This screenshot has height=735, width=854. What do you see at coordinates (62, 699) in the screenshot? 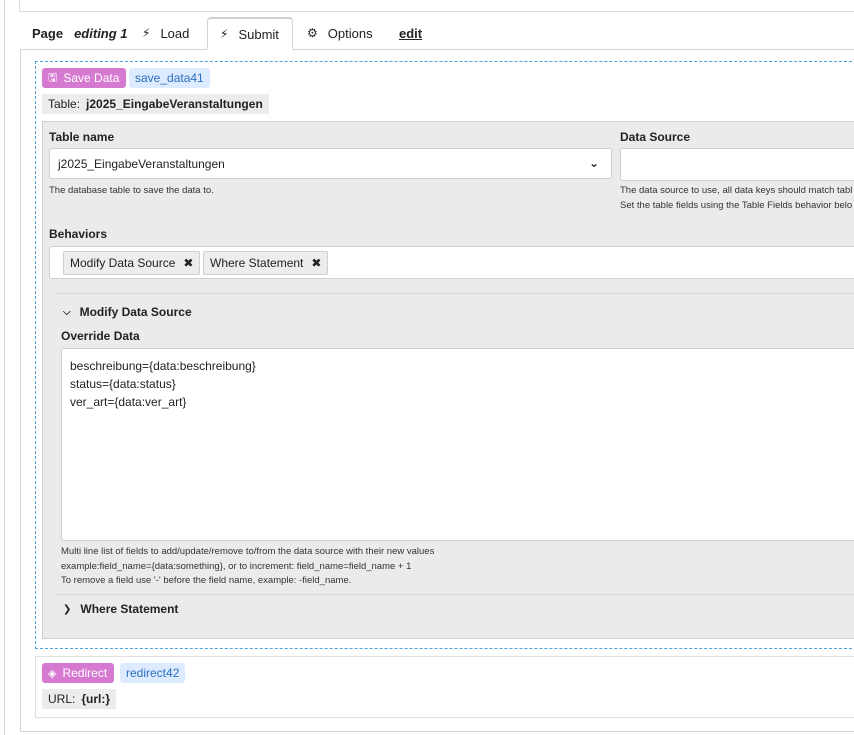
I see `url-summary-prefix: URL:` at bounding box center [62, 699].